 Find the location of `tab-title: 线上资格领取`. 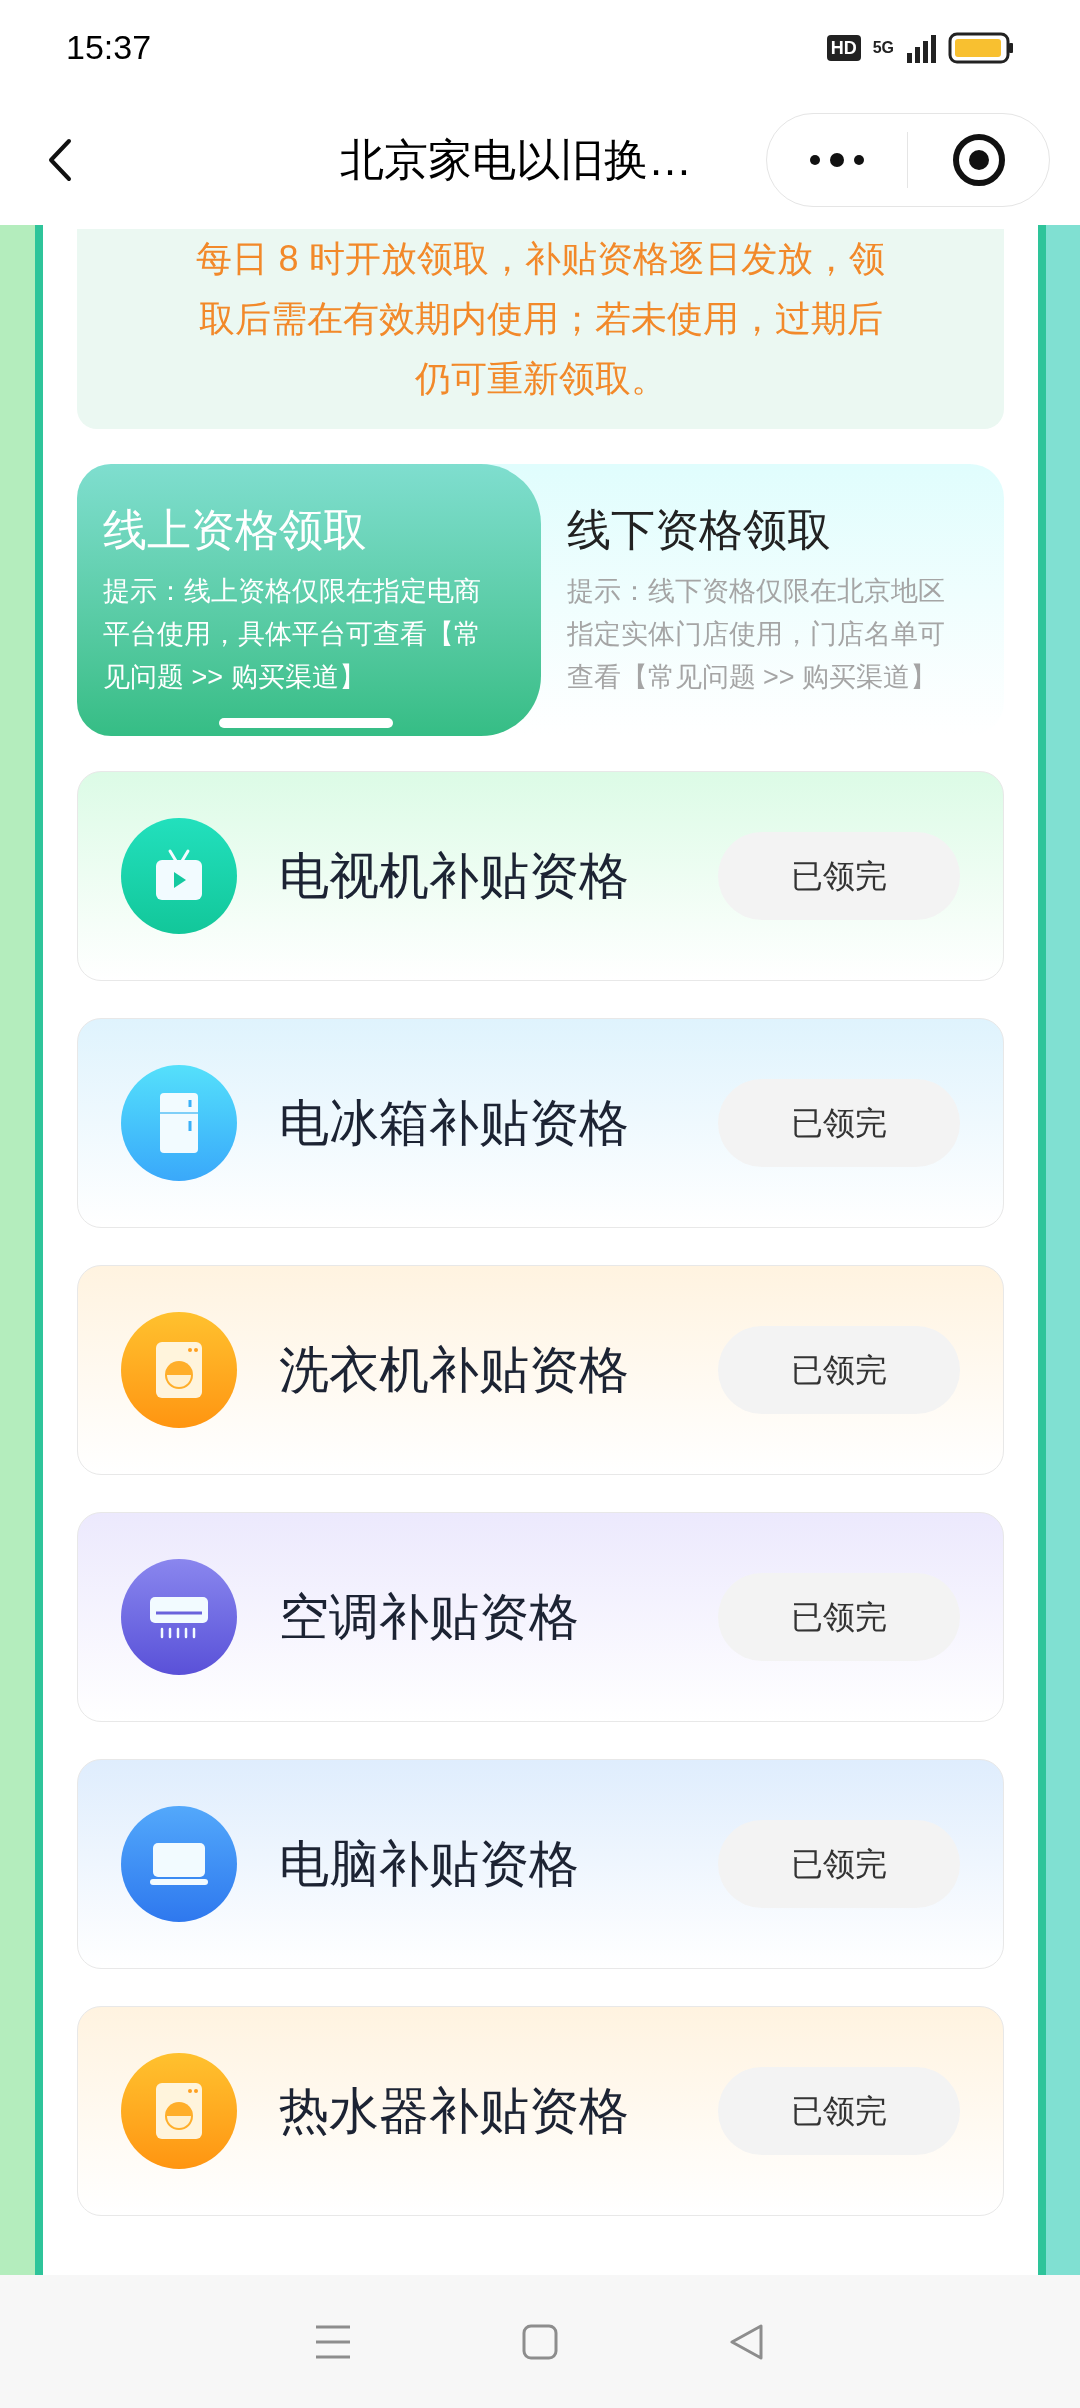

tab-title: 线上资格领取 is located at coordinates (235, 530).